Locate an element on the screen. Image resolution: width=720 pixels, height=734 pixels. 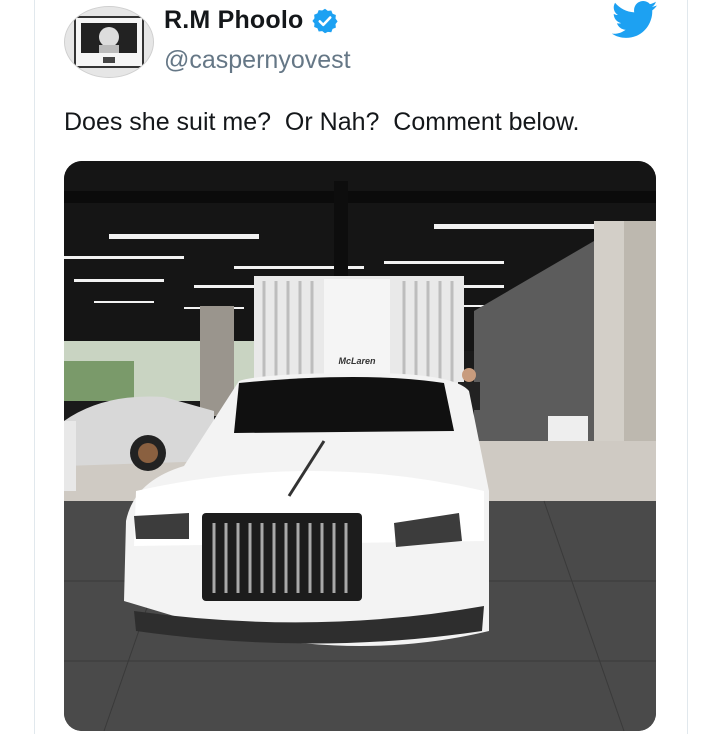
author-row: R.M Phoolo is located at coordinates (251, 20).